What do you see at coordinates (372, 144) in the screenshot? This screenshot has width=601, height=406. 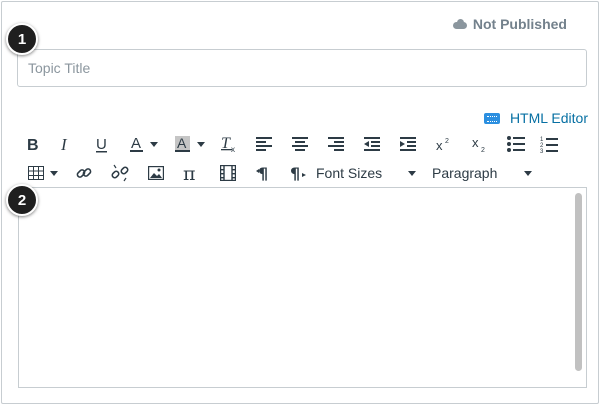 I see `outdent-icon` at bounding box center [372, 144].